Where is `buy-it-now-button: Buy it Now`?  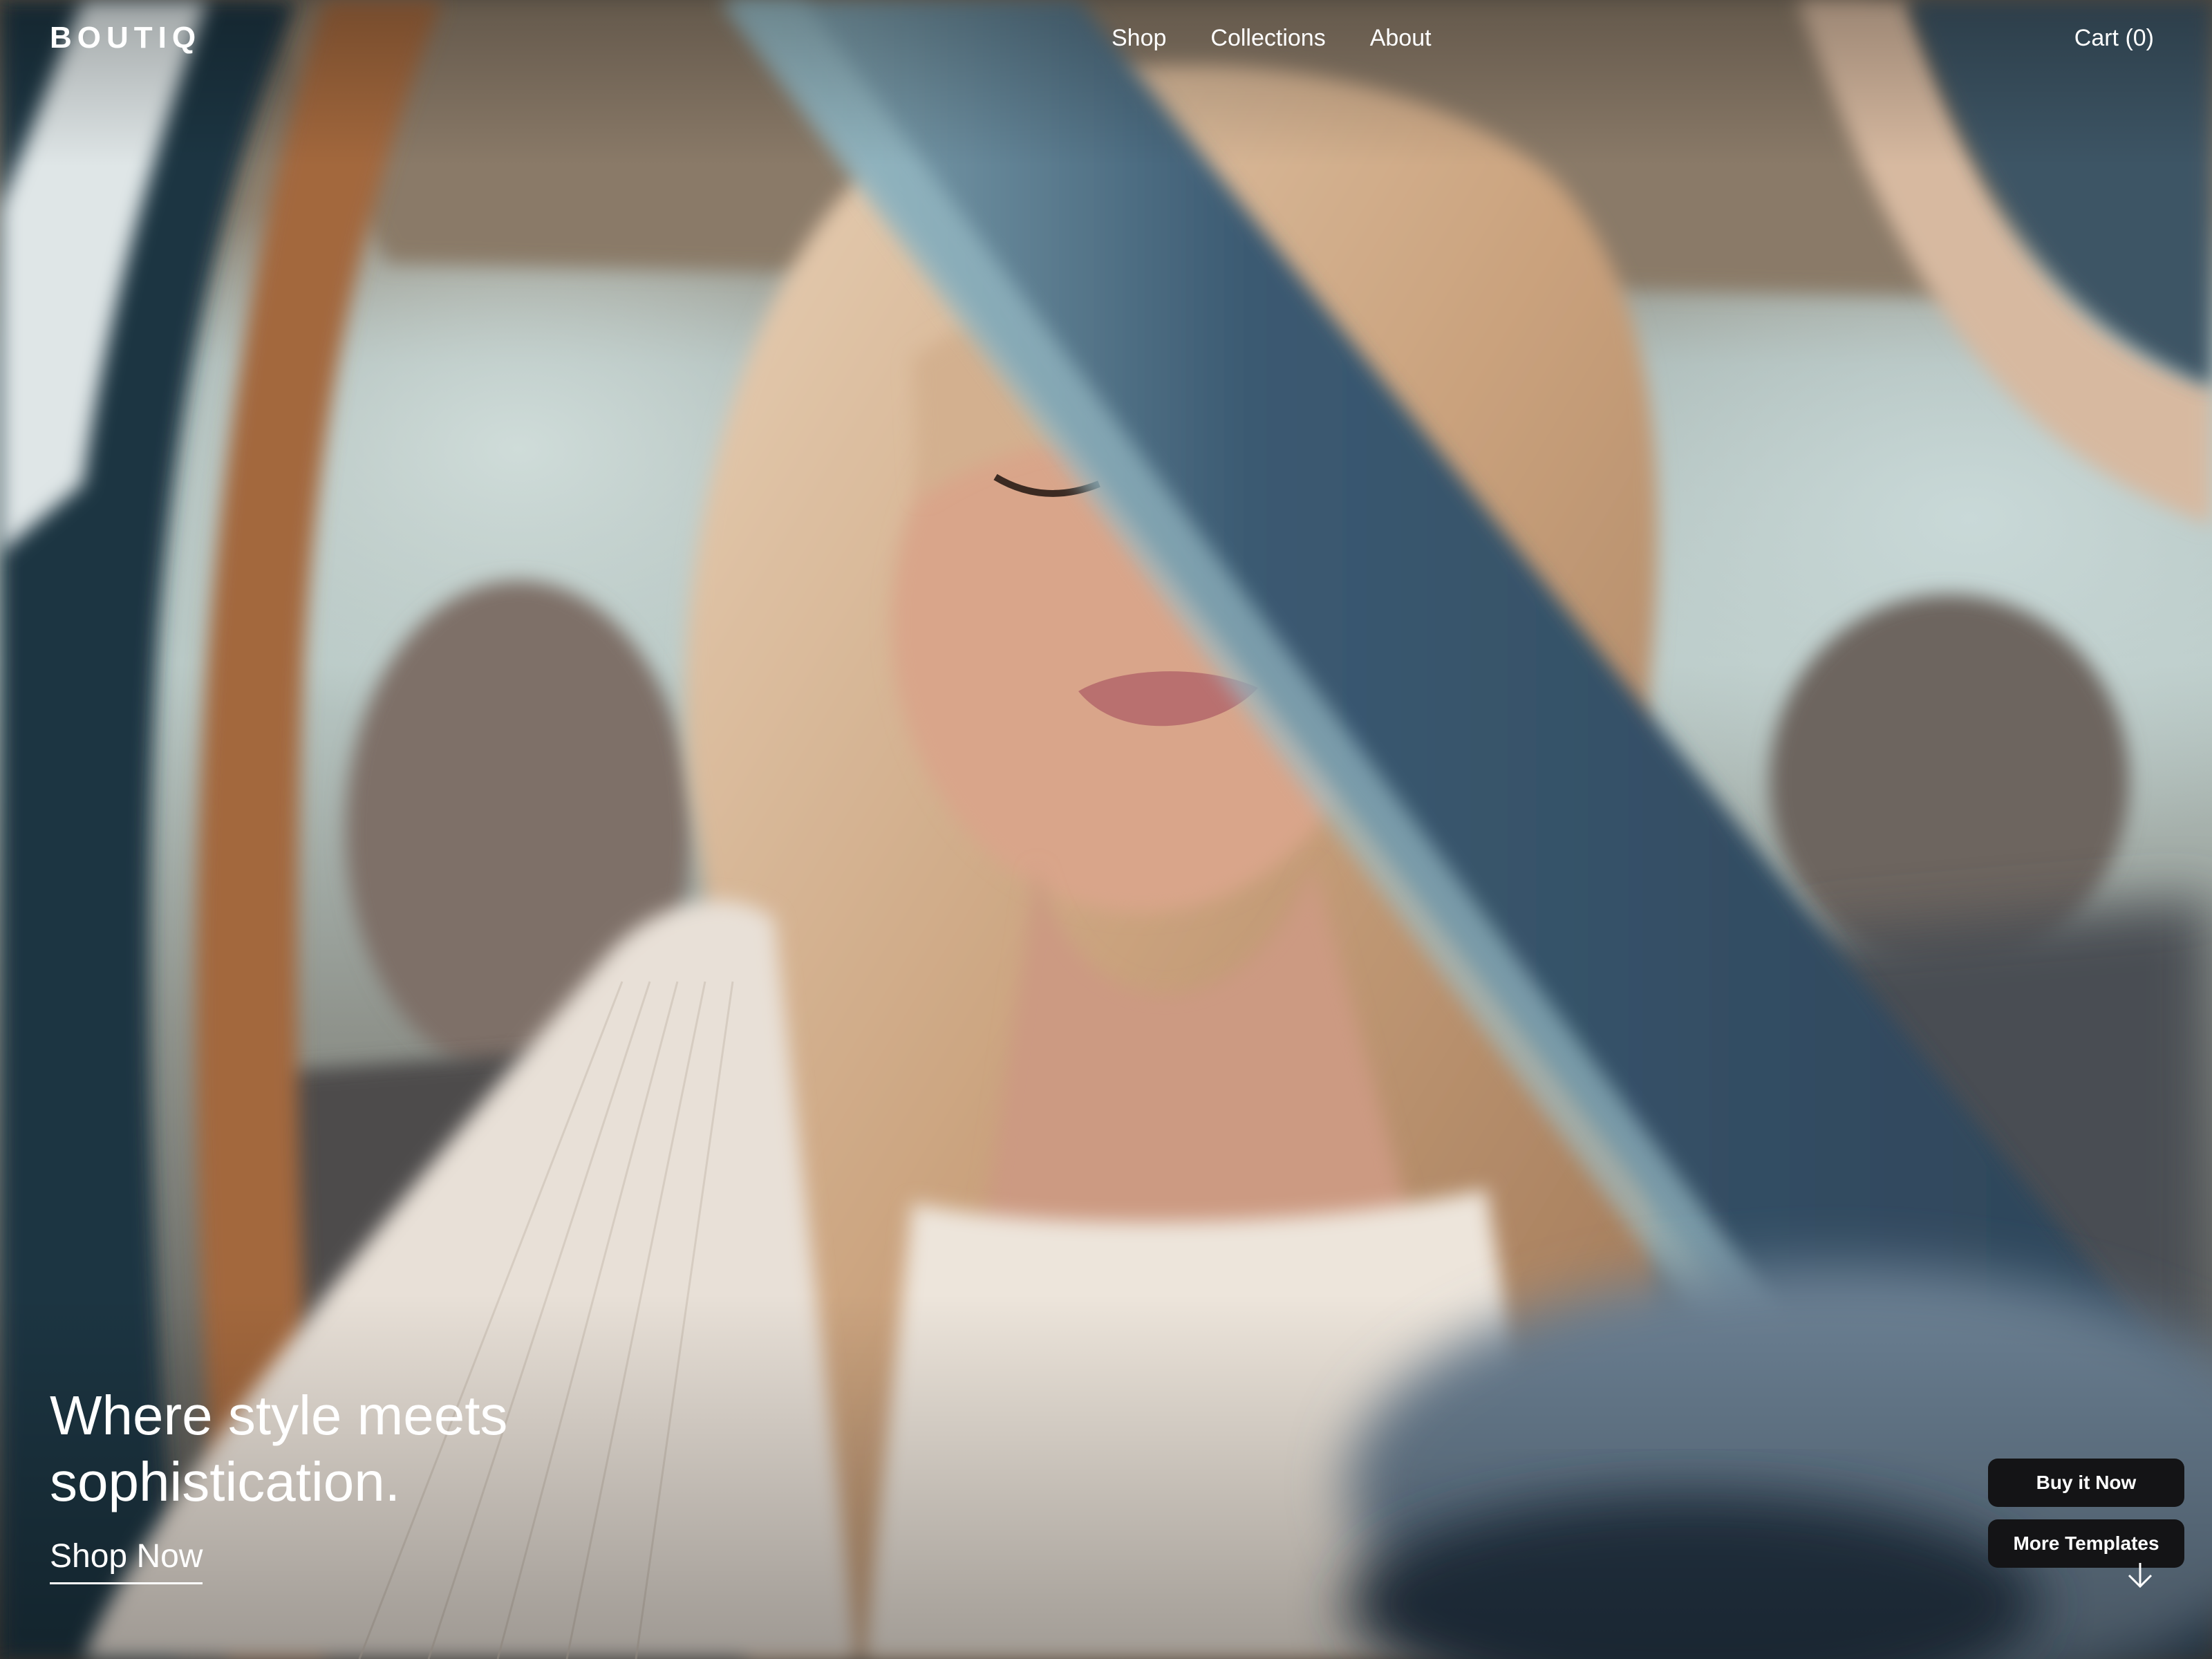 buy-it-now-button: Buy it Now is located at coordinates (2086, 1483).